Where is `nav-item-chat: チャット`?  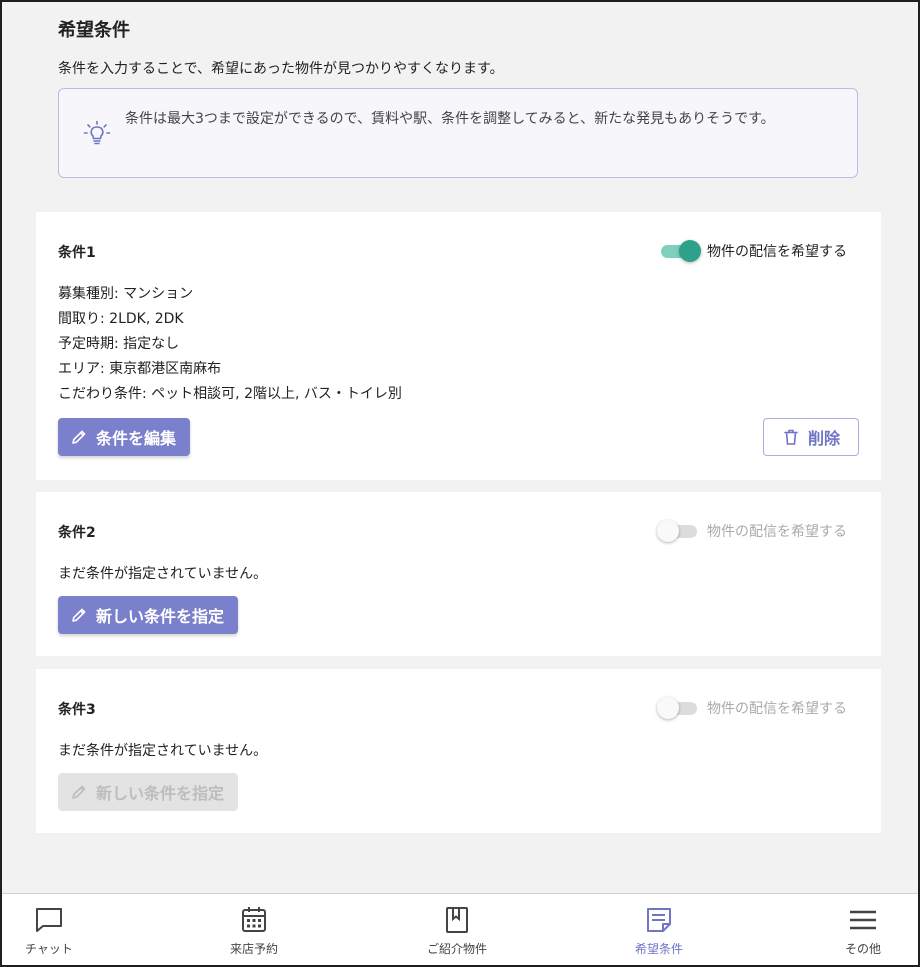 nav-item-chat: チャット is located at coordinates (49, 931).